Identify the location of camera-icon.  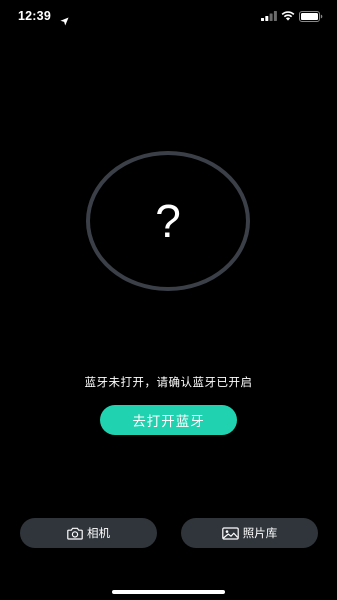
(75, 533).